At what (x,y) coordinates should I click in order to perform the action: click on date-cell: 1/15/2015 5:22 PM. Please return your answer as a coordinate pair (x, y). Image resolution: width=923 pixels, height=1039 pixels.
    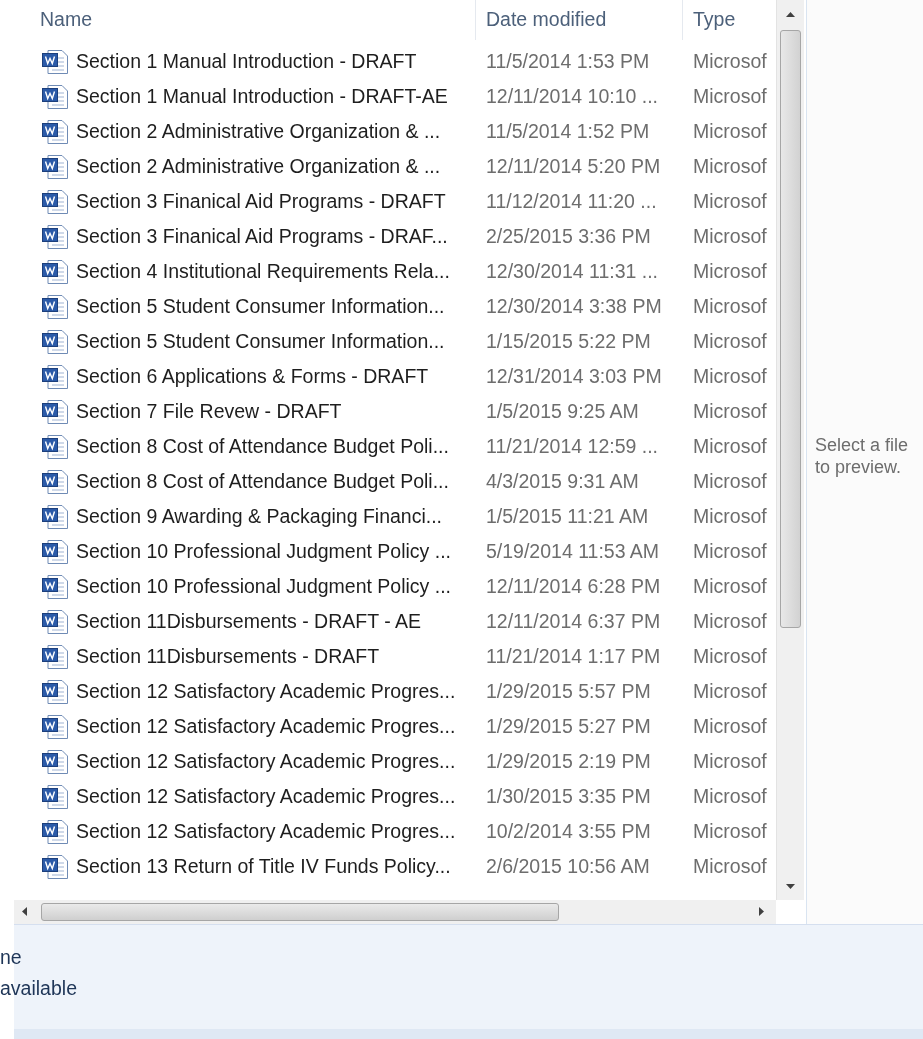
    Looking at the image, I should click on (568, 340).